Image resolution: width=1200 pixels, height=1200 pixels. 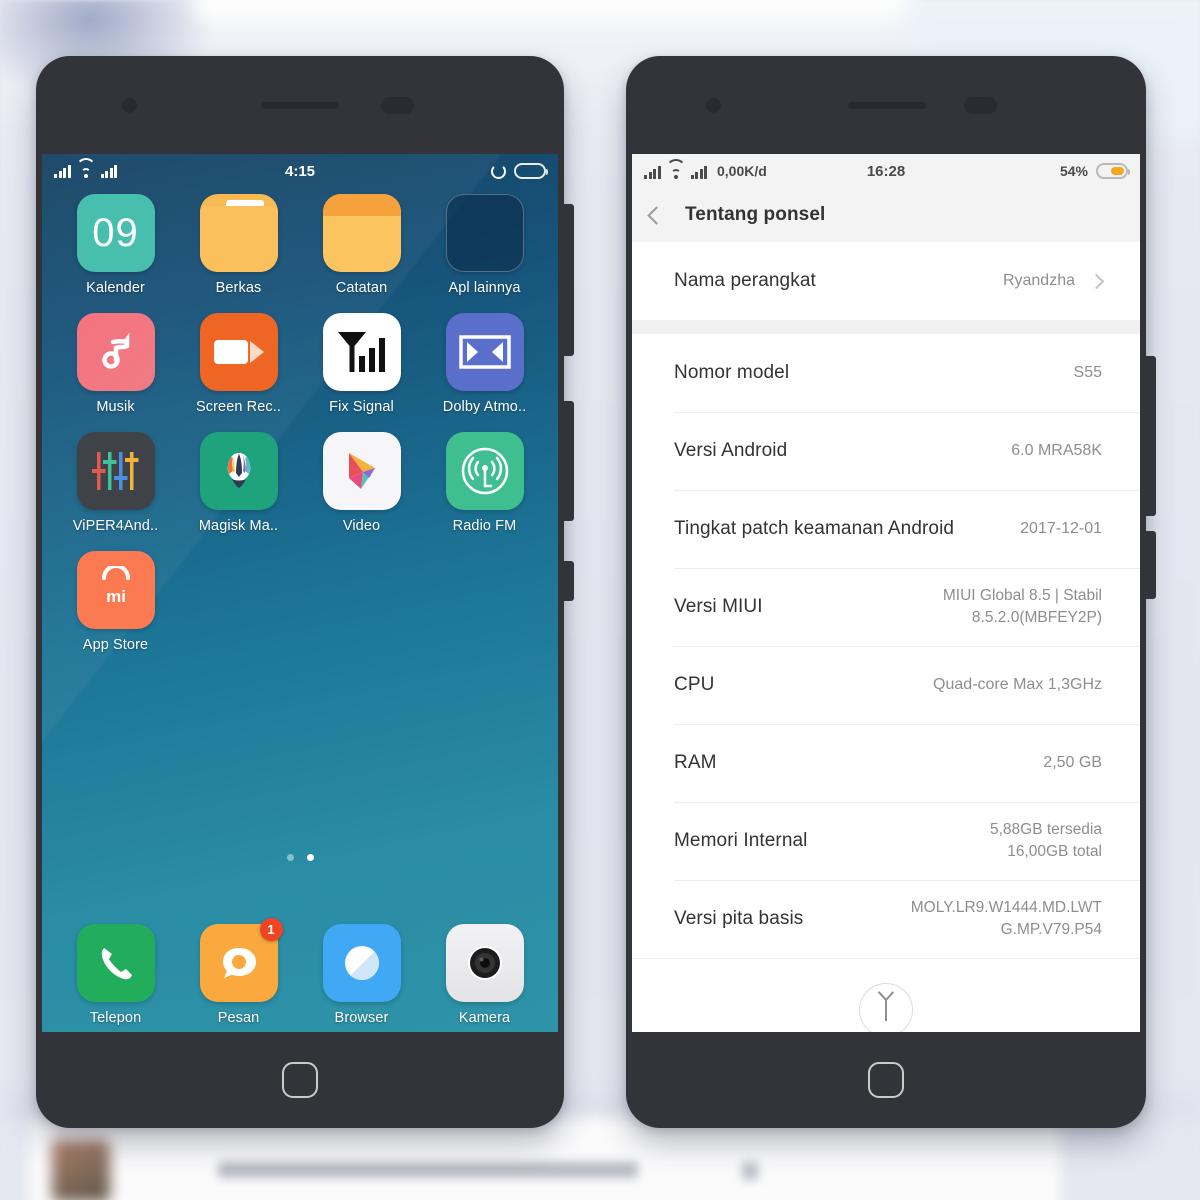 I want to click on dock-label: Kamera, so click(x=484, y=1018).